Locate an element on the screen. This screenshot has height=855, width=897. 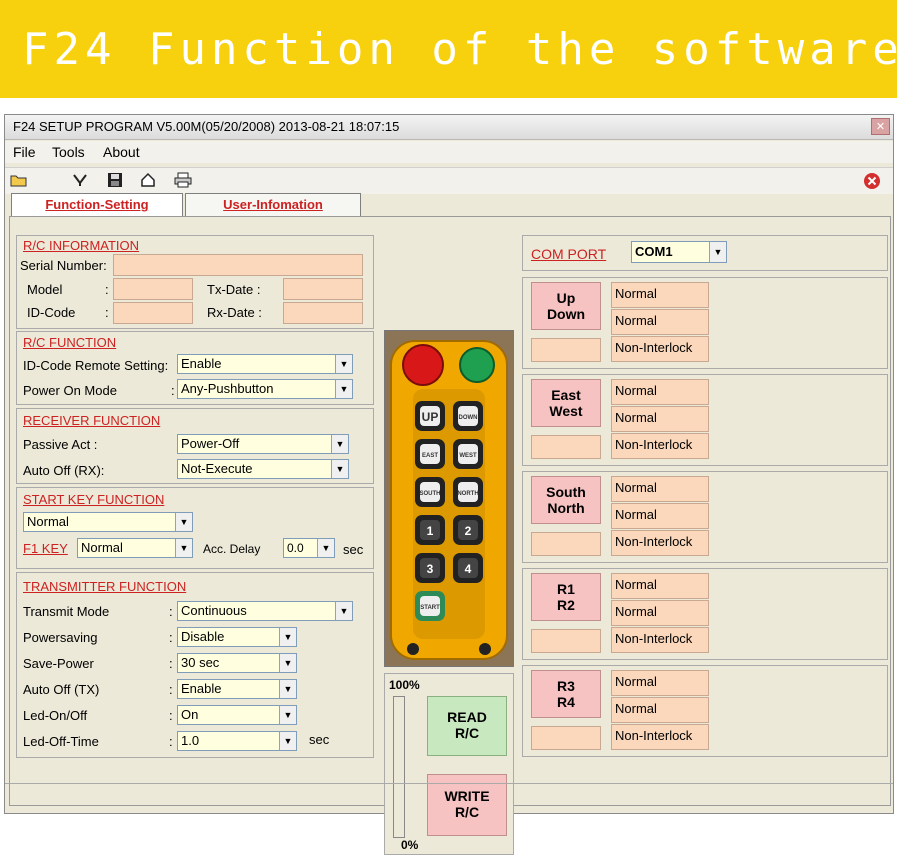
channel-line2: North is located at coordinates (566, 508).